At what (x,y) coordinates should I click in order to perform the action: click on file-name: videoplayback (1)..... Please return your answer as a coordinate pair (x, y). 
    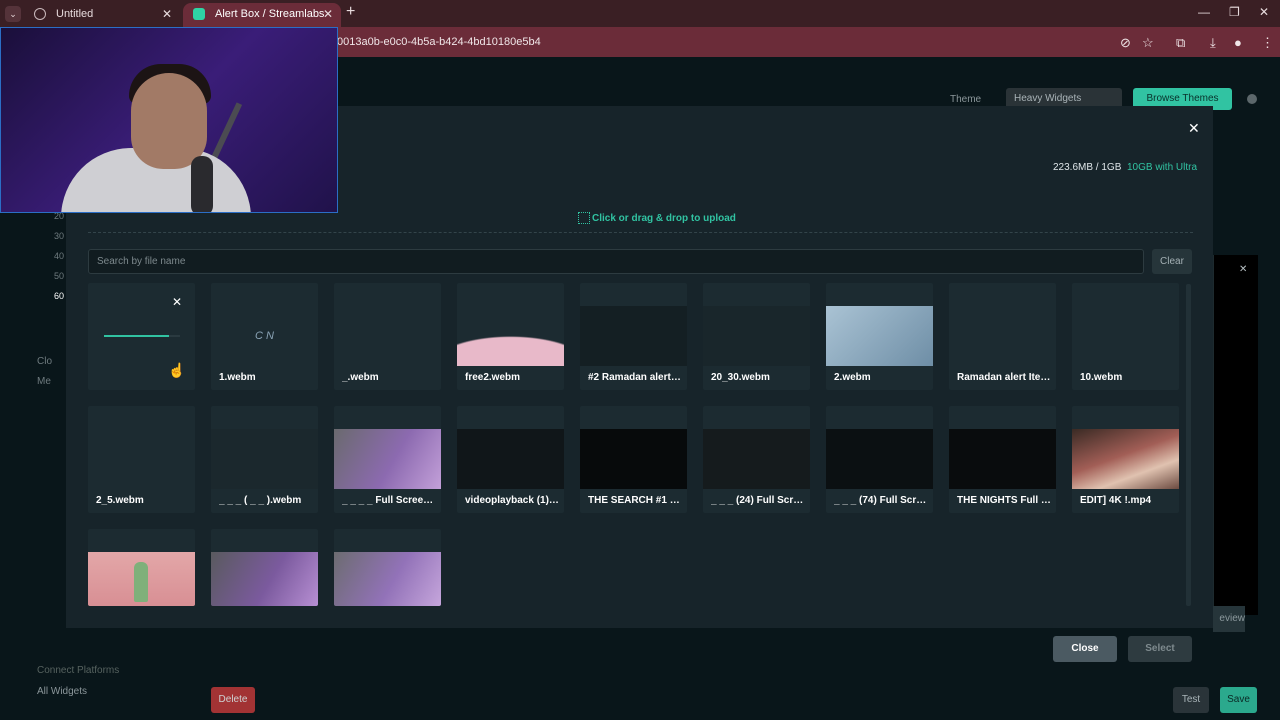
    Looking at the image, I should click on (512, 500).